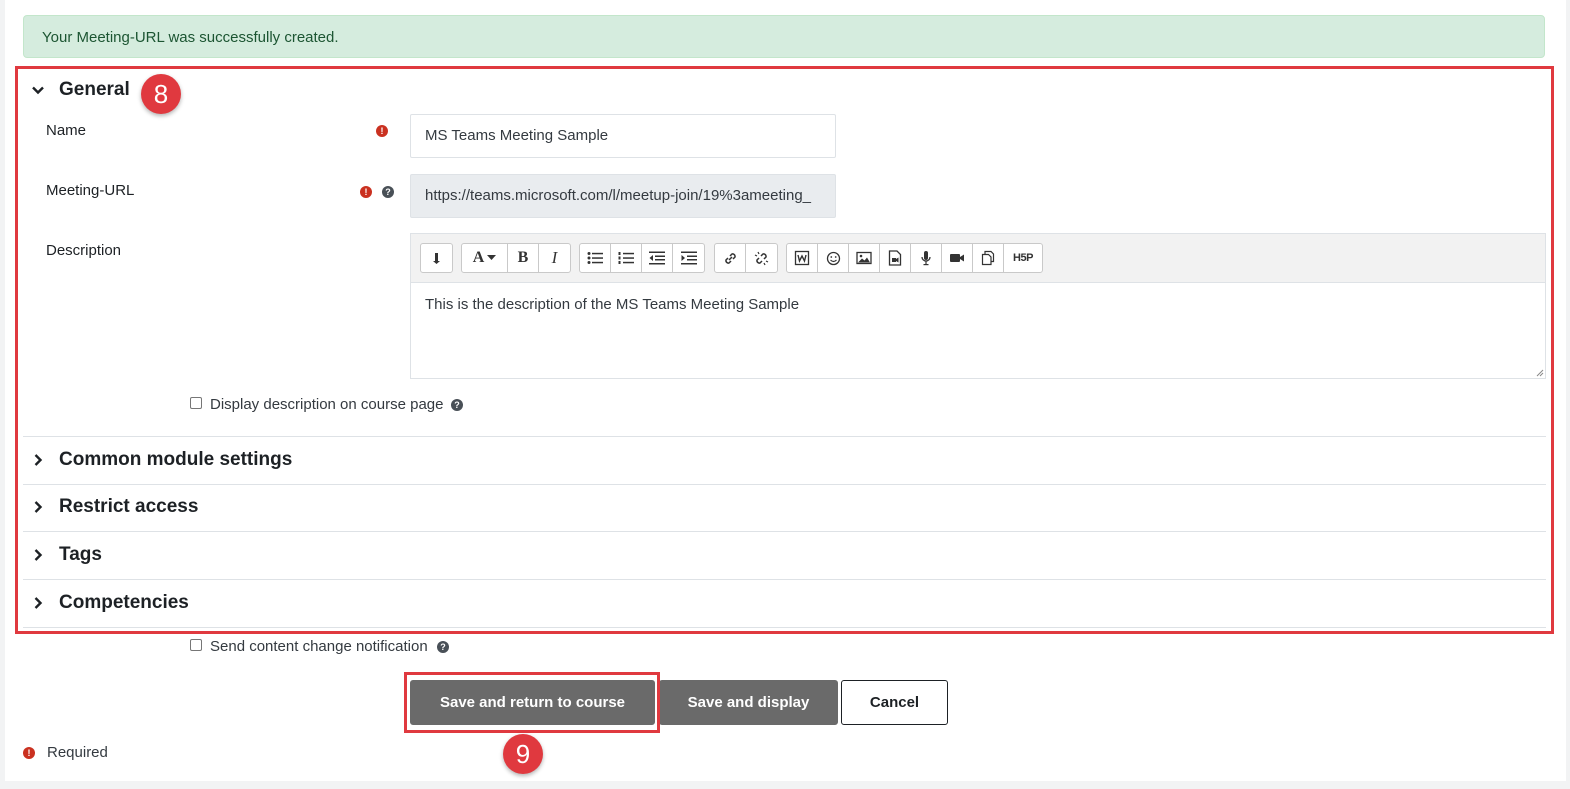 This screenshot has width=1570, height=789. I want to click on meeting-url-label: Meeting-URL, so click(90, 190).